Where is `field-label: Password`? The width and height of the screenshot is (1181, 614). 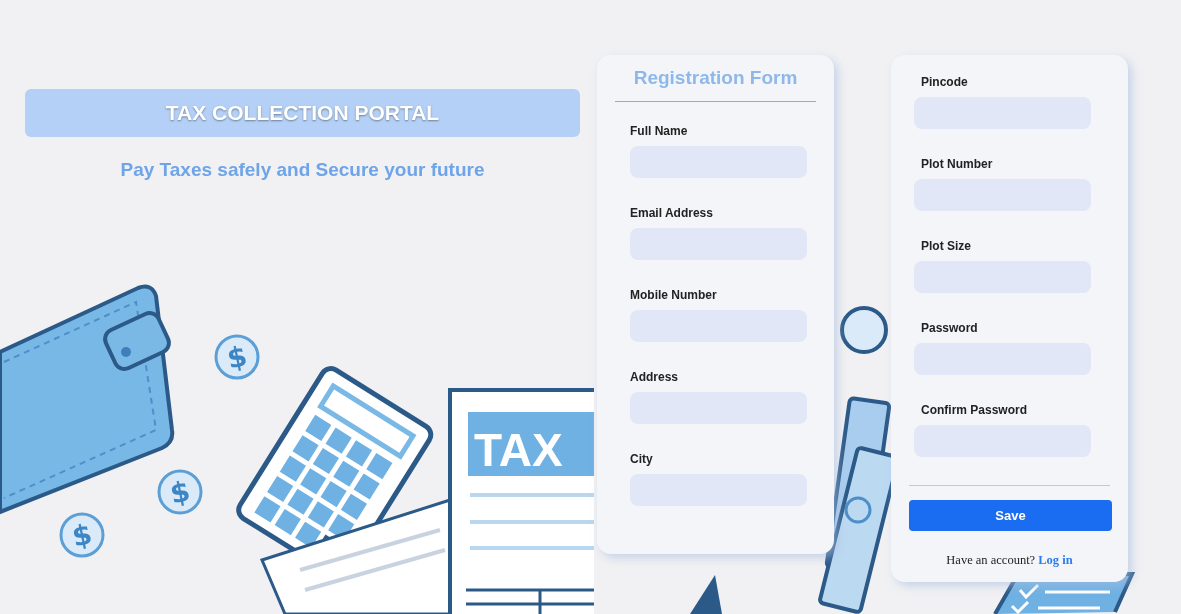 field-label: Password is located at coordinates (950, 328).